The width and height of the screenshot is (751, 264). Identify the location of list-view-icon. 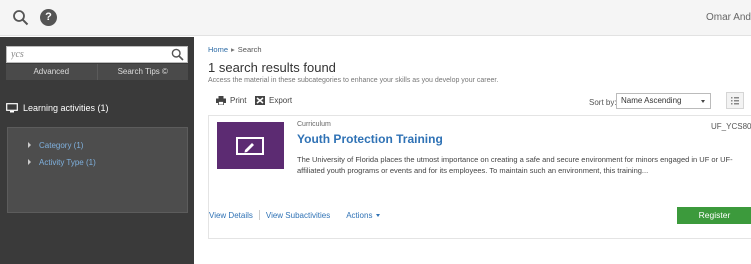
(735, 101).